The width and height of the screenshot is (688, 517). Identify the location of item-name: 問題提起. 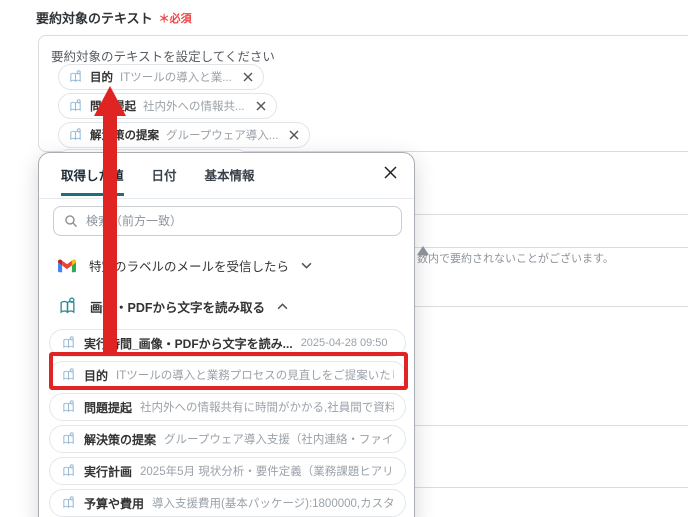
(108, 407).